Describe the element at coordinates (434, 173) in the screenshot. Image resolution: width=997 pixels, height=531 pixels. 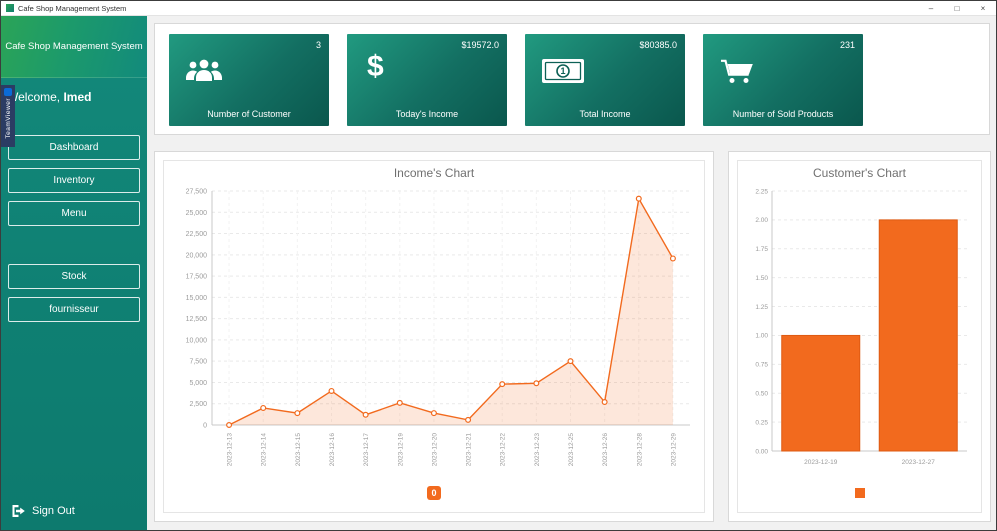
I see `income-chart-title: Income's Chart` at that location.